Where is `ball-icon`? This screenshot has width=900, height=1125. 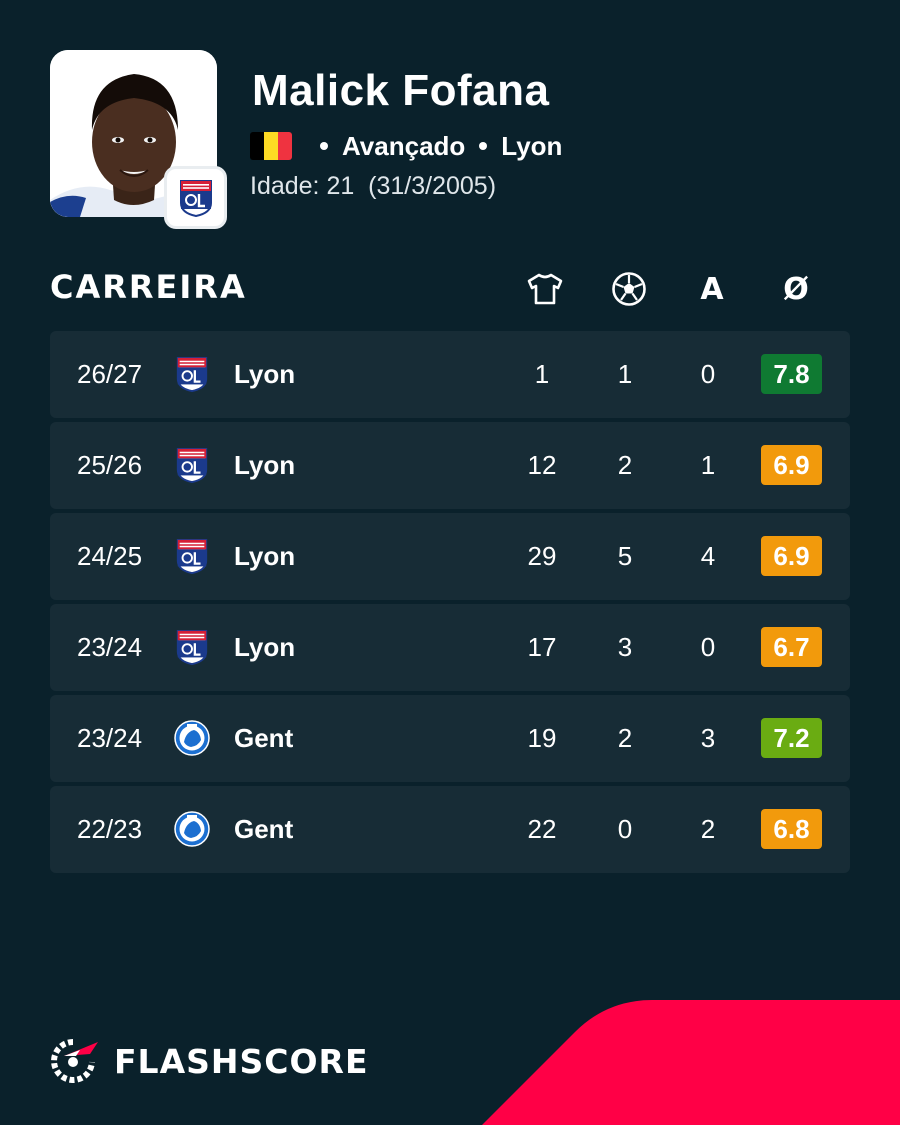
ball-icon is located at coordinates (629, 289).